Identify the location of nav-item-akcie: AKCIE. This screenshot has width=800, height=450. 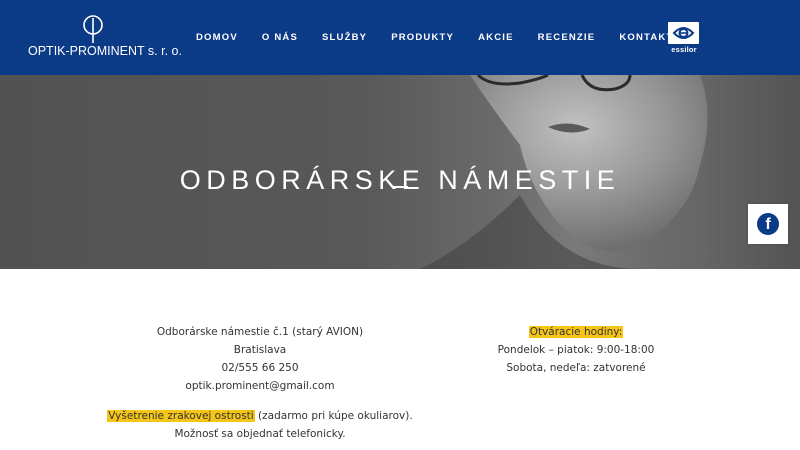
(496, 37).